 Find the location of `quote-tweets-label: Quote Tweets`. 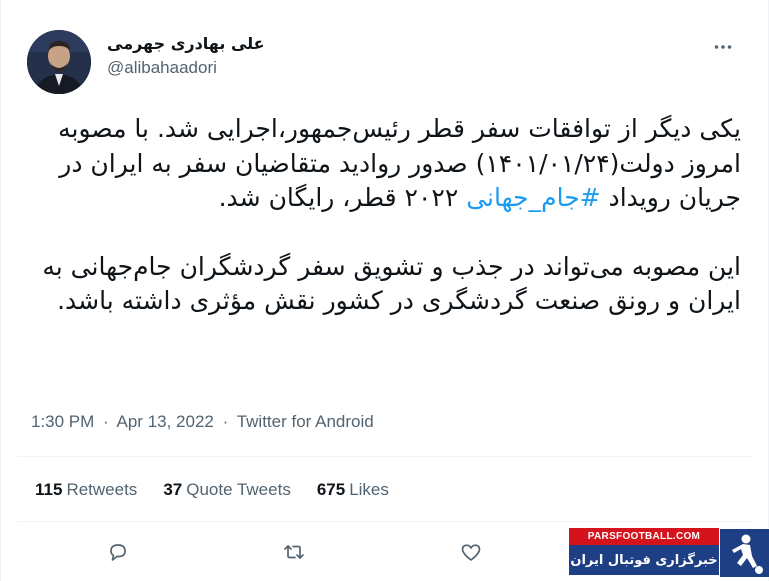

quote-tweets-label: Quote Tweets is located at coordinates (238, 489).